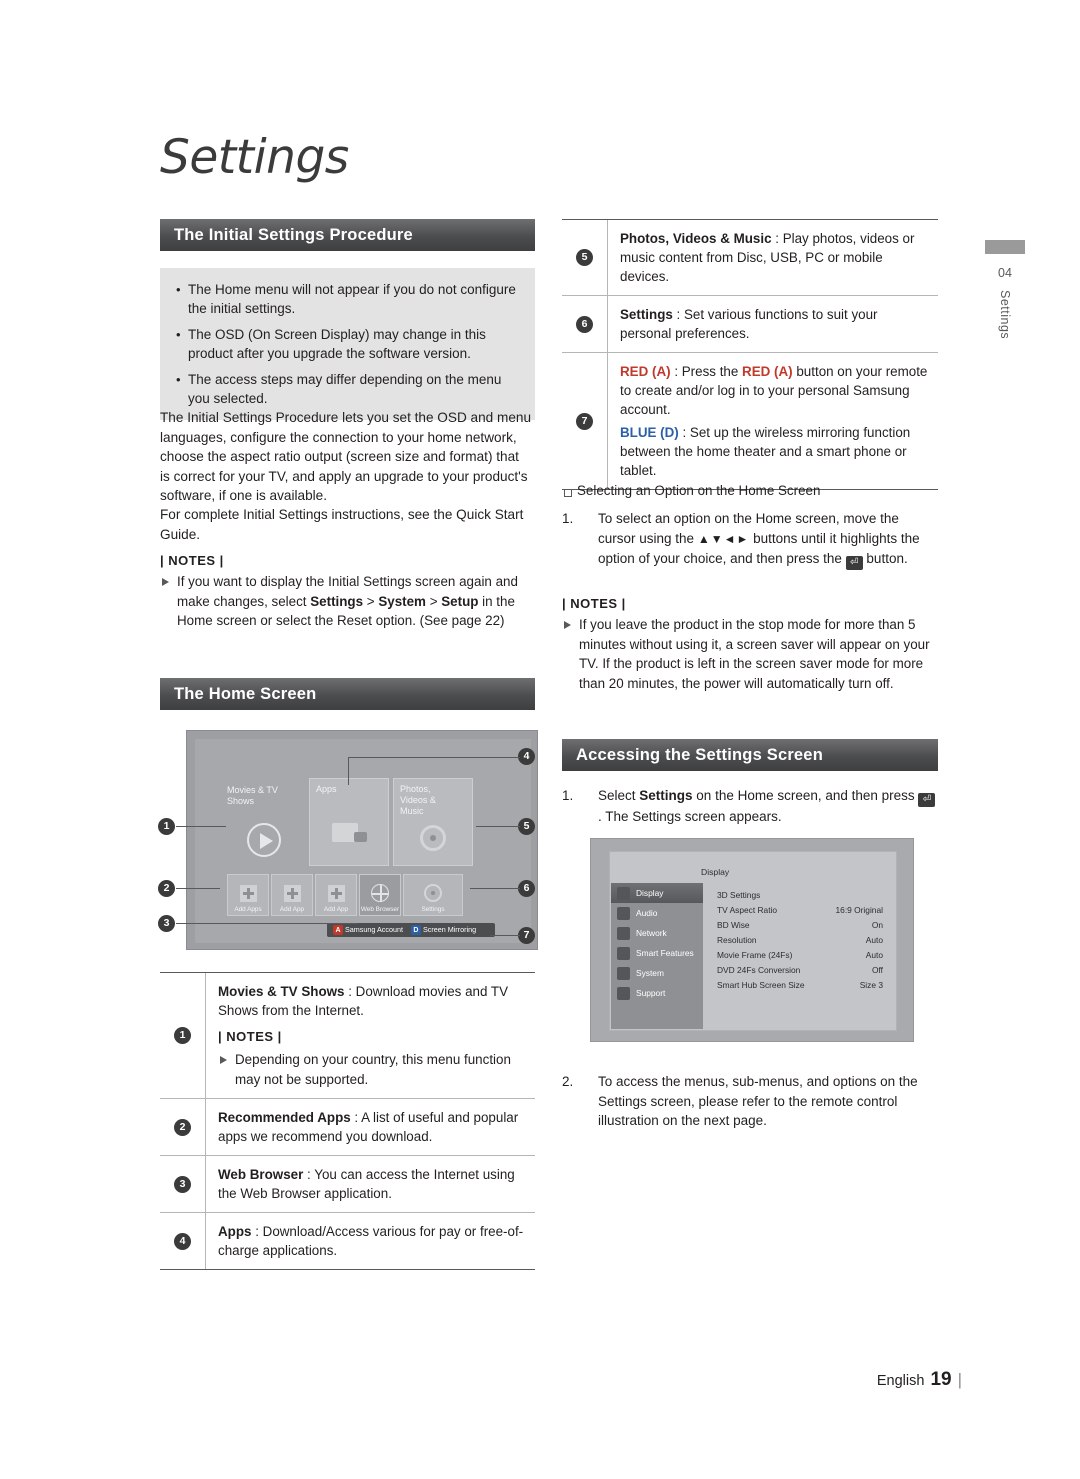 The width and height of the screenshot is (1080, 1479). Describe the element at coordinates (183, 1184) in the screenshot. I see `row-number-cell: 3` at that location.